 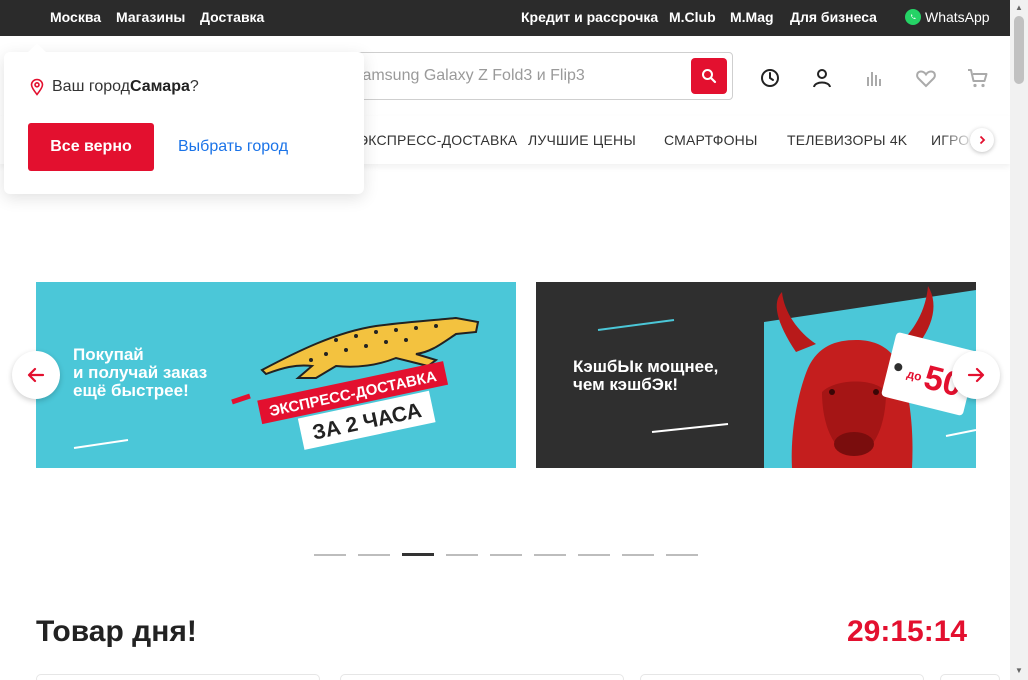 I want to click on whatsapp-icon, so click(x=913, y=17).